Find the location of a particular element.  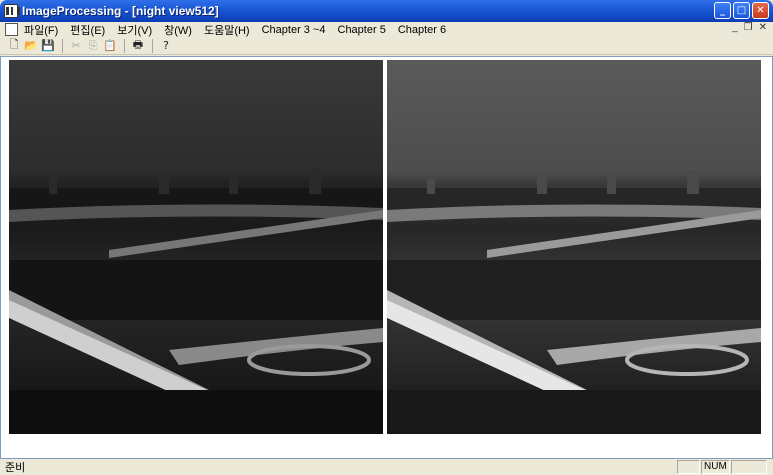

menu-help: 도움말(H) is located at coordinates (227, 30).